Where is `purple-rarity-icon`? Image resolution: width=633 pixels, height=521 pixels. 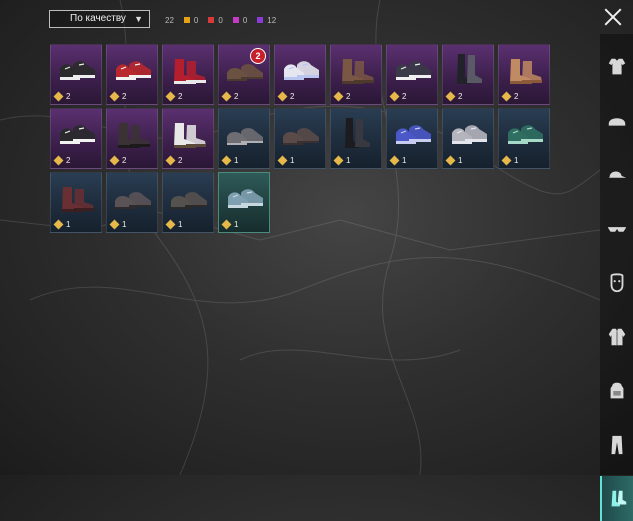
purple-rarity-icon is located at coordinates (260, 20).